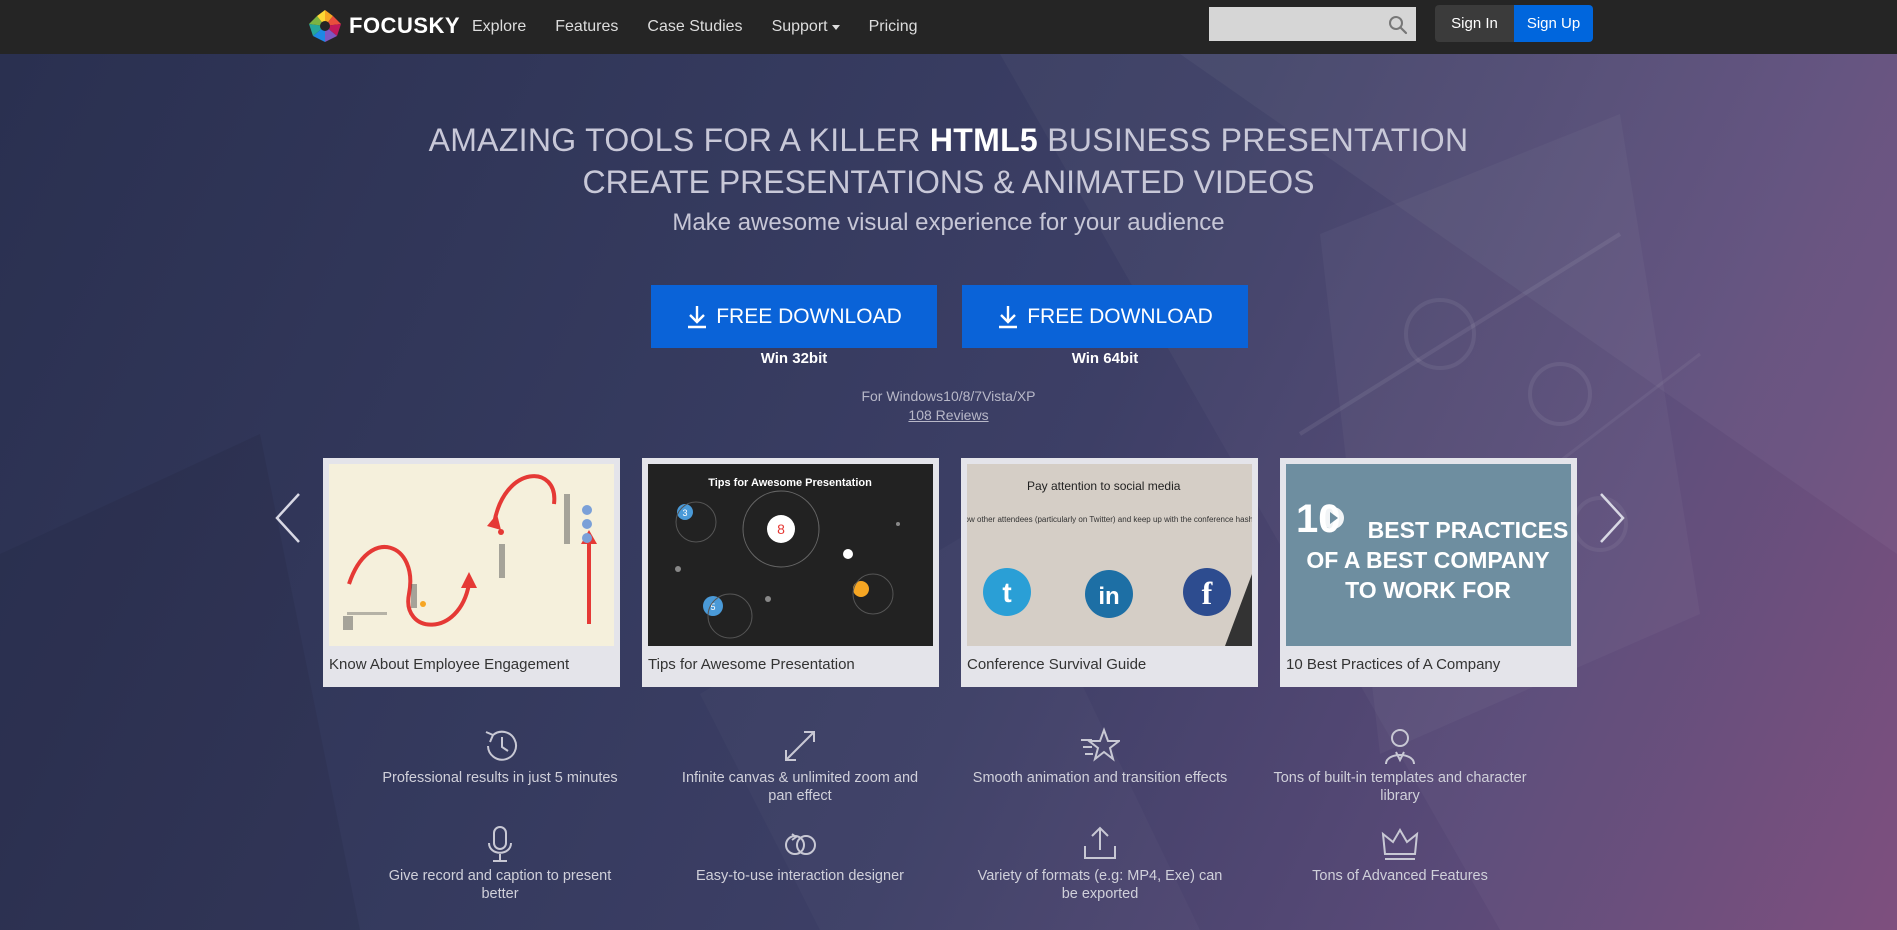  I want to click on headline-part-1: AMAZING TOOLS FOR A KILLER, so click(679, 140).